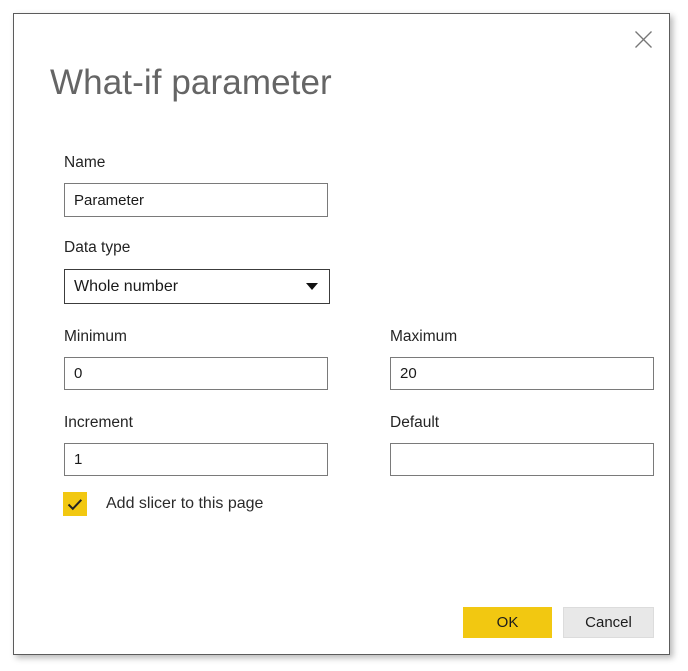 The image size is (688, 671). I want to click on maximum-input, so click(522, 373).